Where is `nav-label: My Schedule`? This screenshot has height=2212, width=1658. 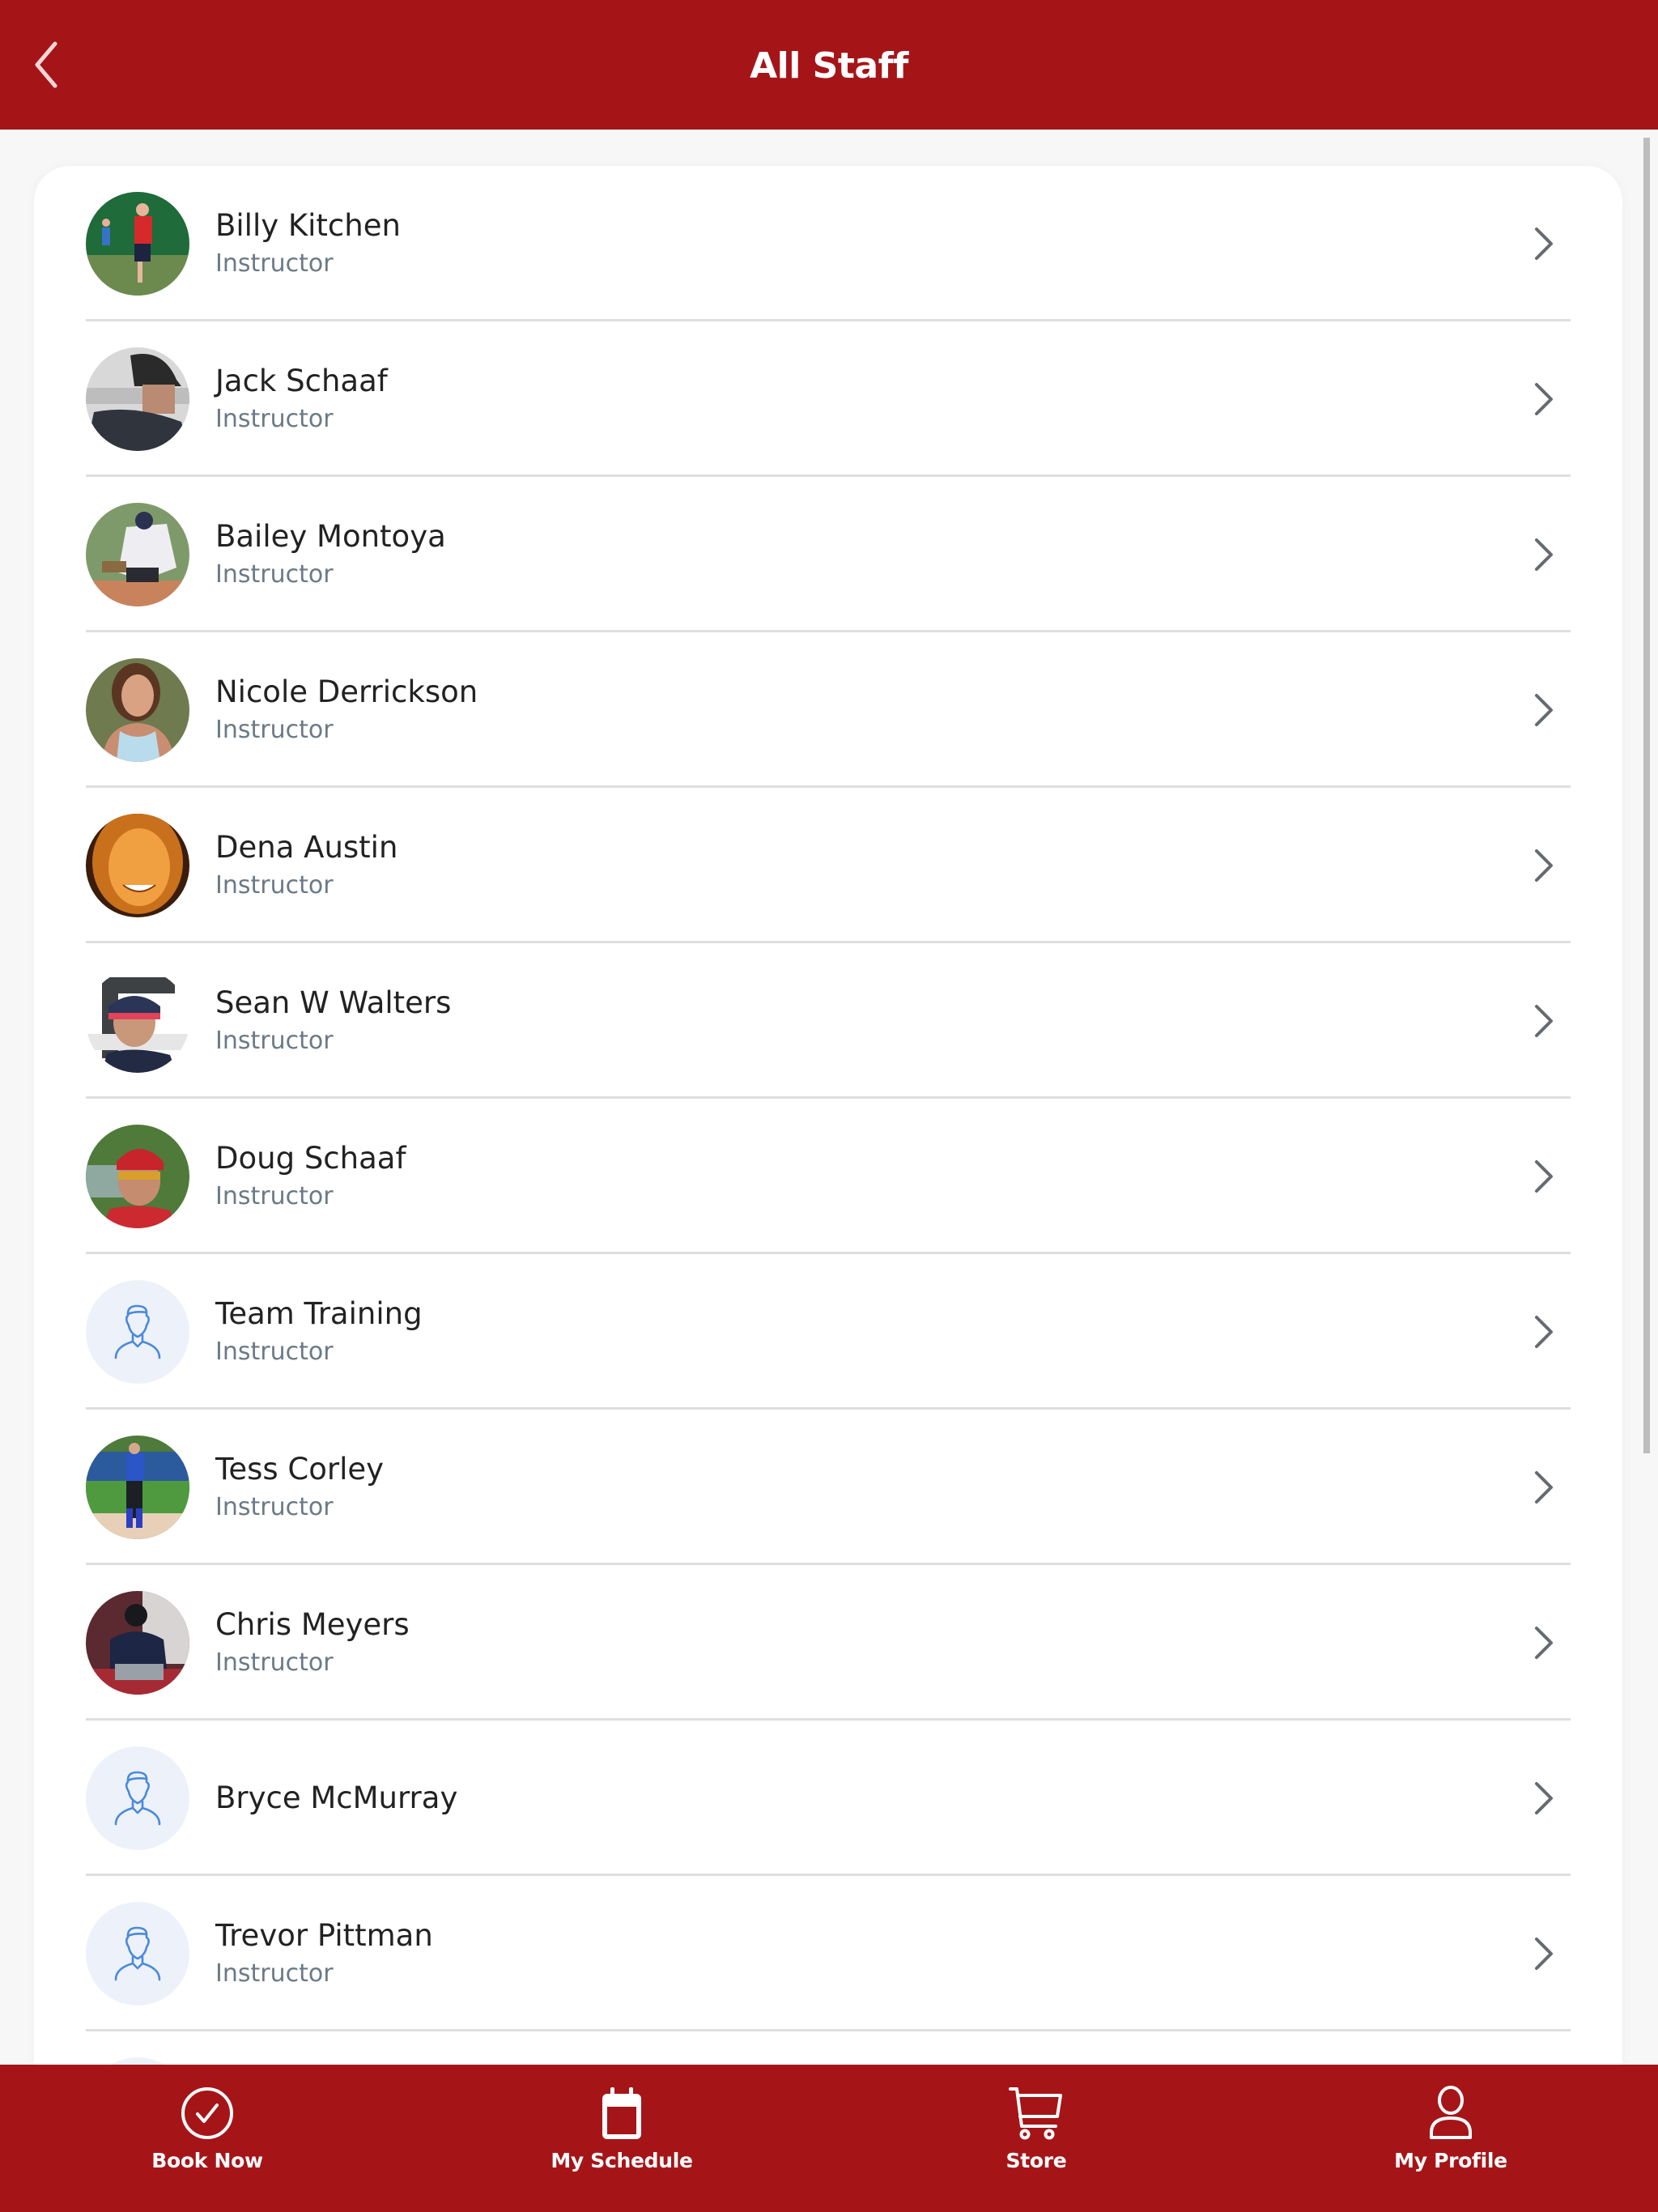
nav-label: My Schedule is located at coordinates (622, 2161).